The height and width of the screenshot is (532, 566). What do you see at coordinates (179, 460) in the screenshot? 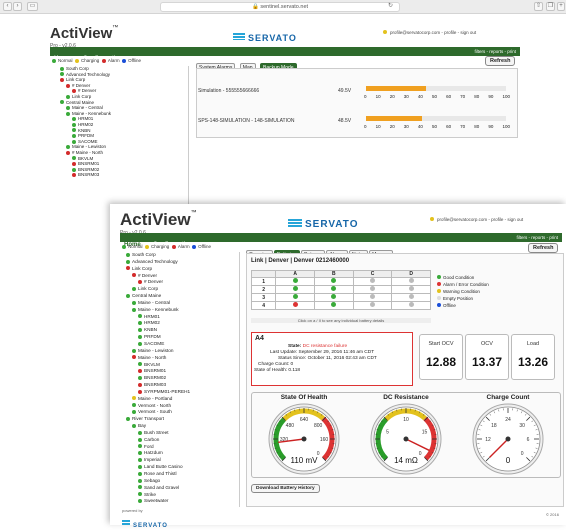
I see `tree-item: Imperial` at bounding box center [179, 460].